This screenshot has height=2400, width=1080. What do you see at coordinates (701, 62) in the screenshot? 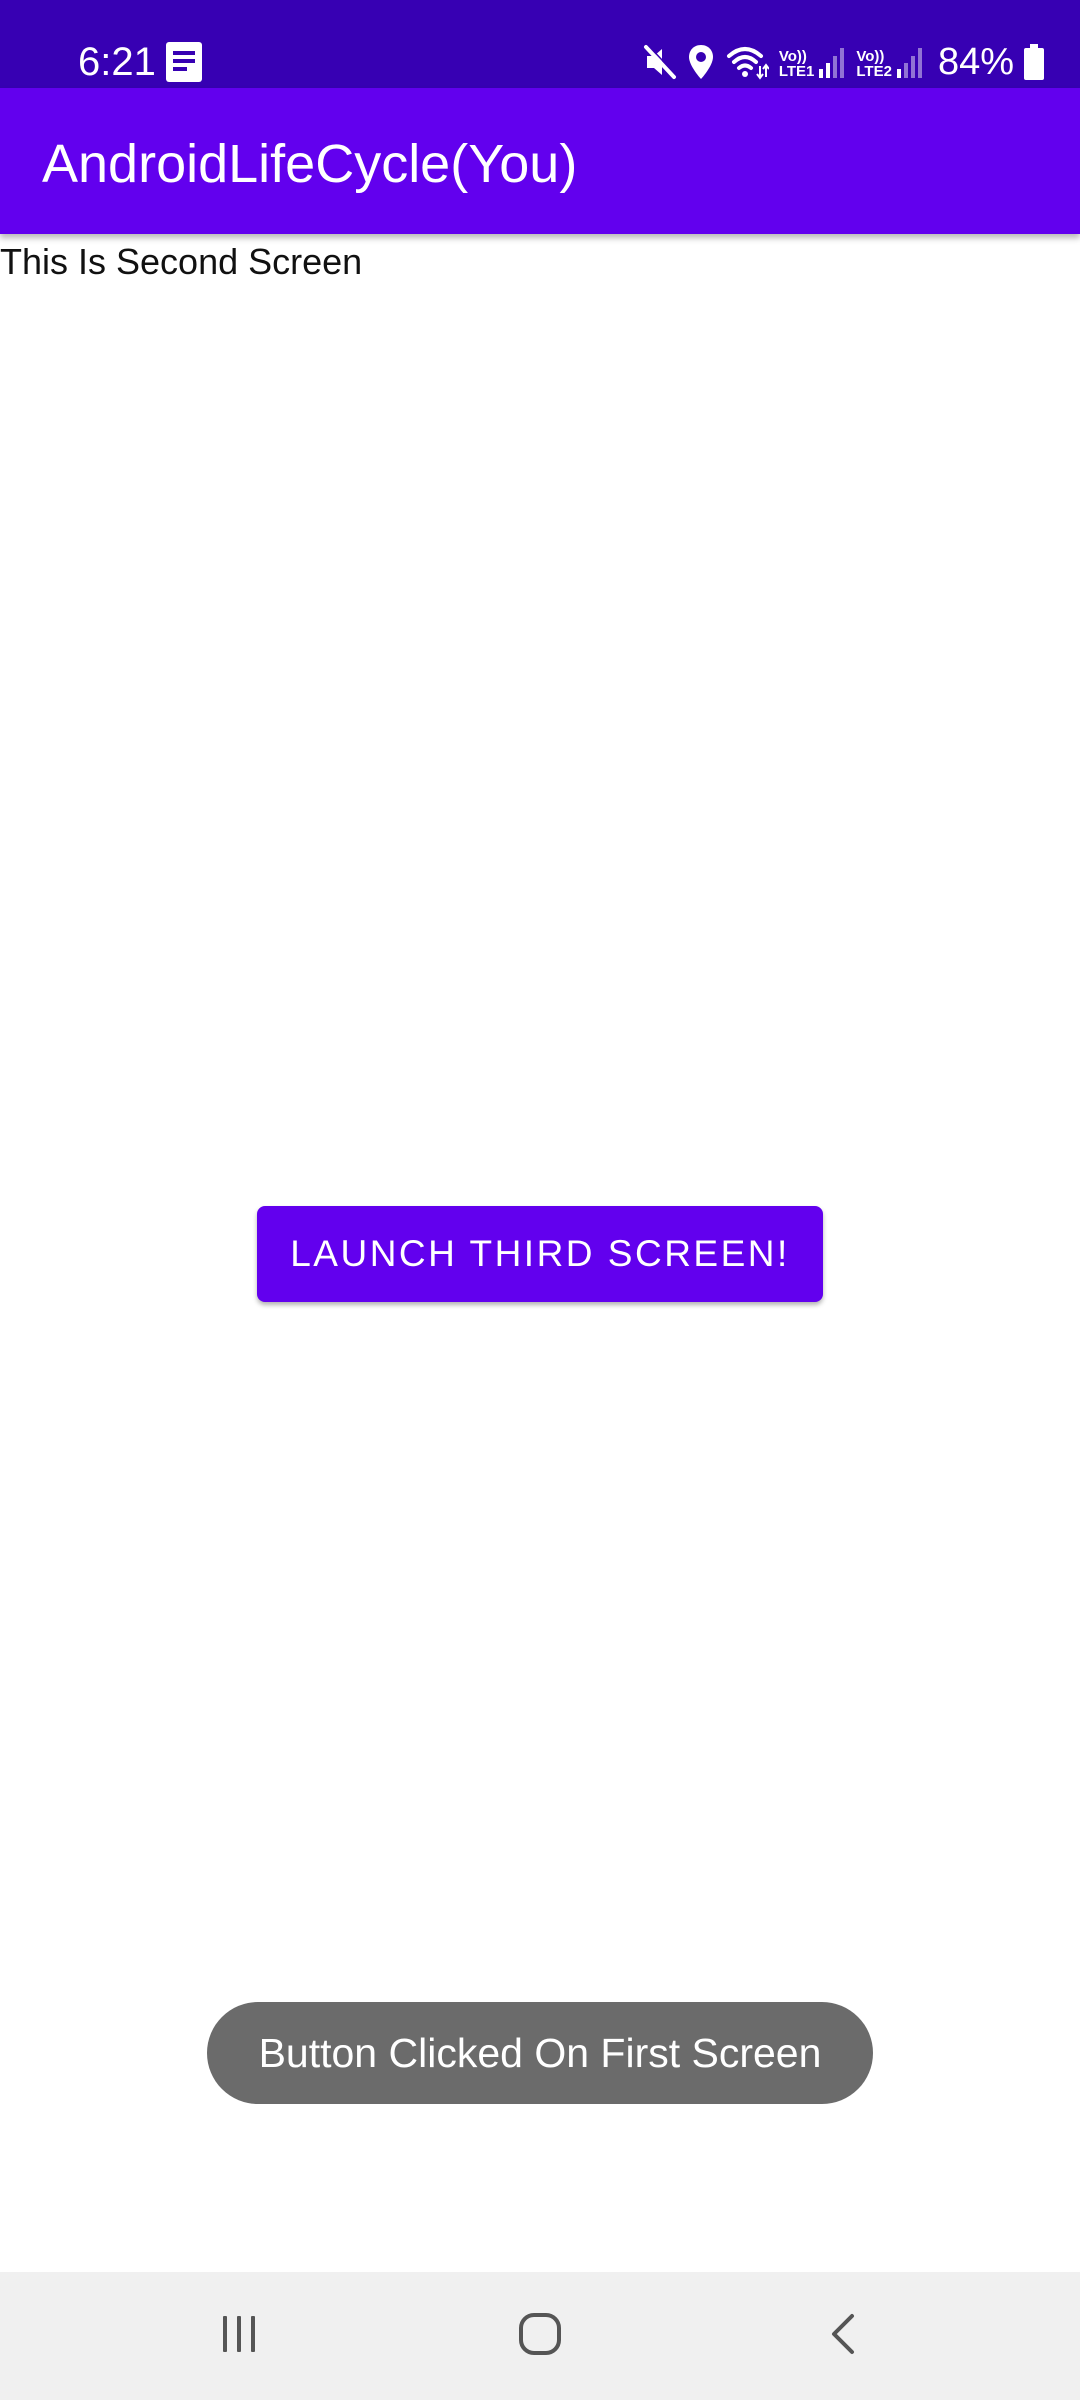
I see `location-icon` at bounding box center [701, 62].